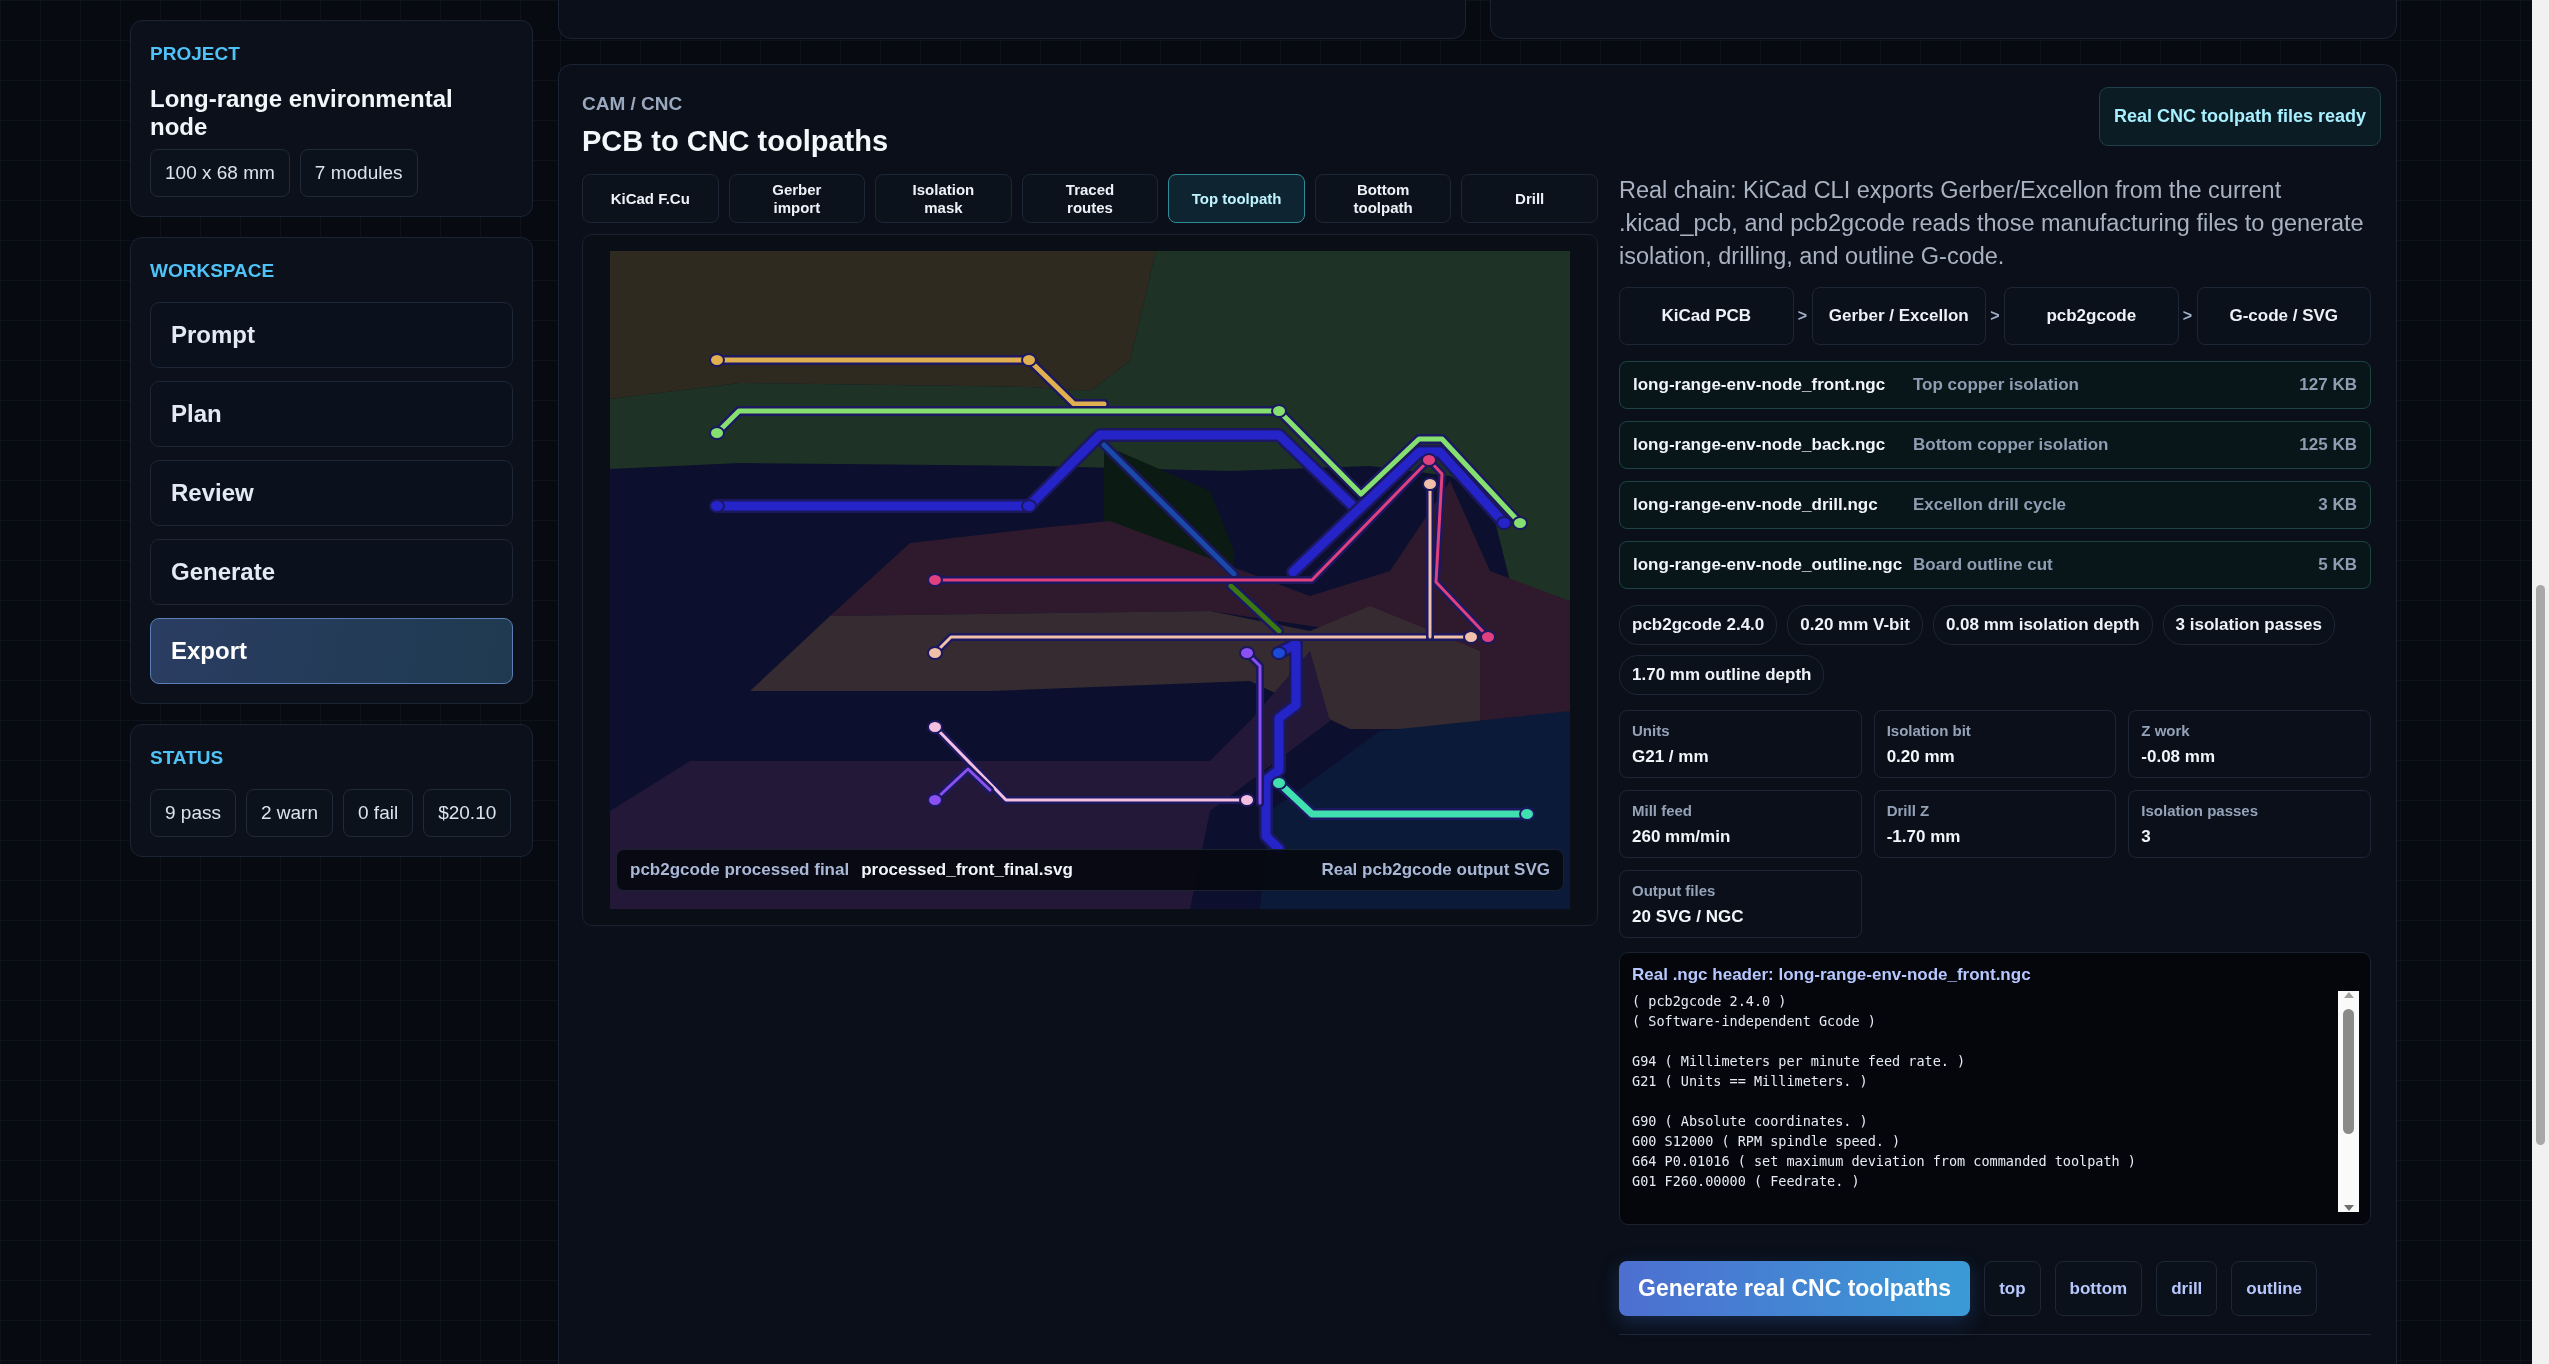  Describe the element at coordinates (187, 758) in the screenshot. I see `section-label: STATUS` at that location.